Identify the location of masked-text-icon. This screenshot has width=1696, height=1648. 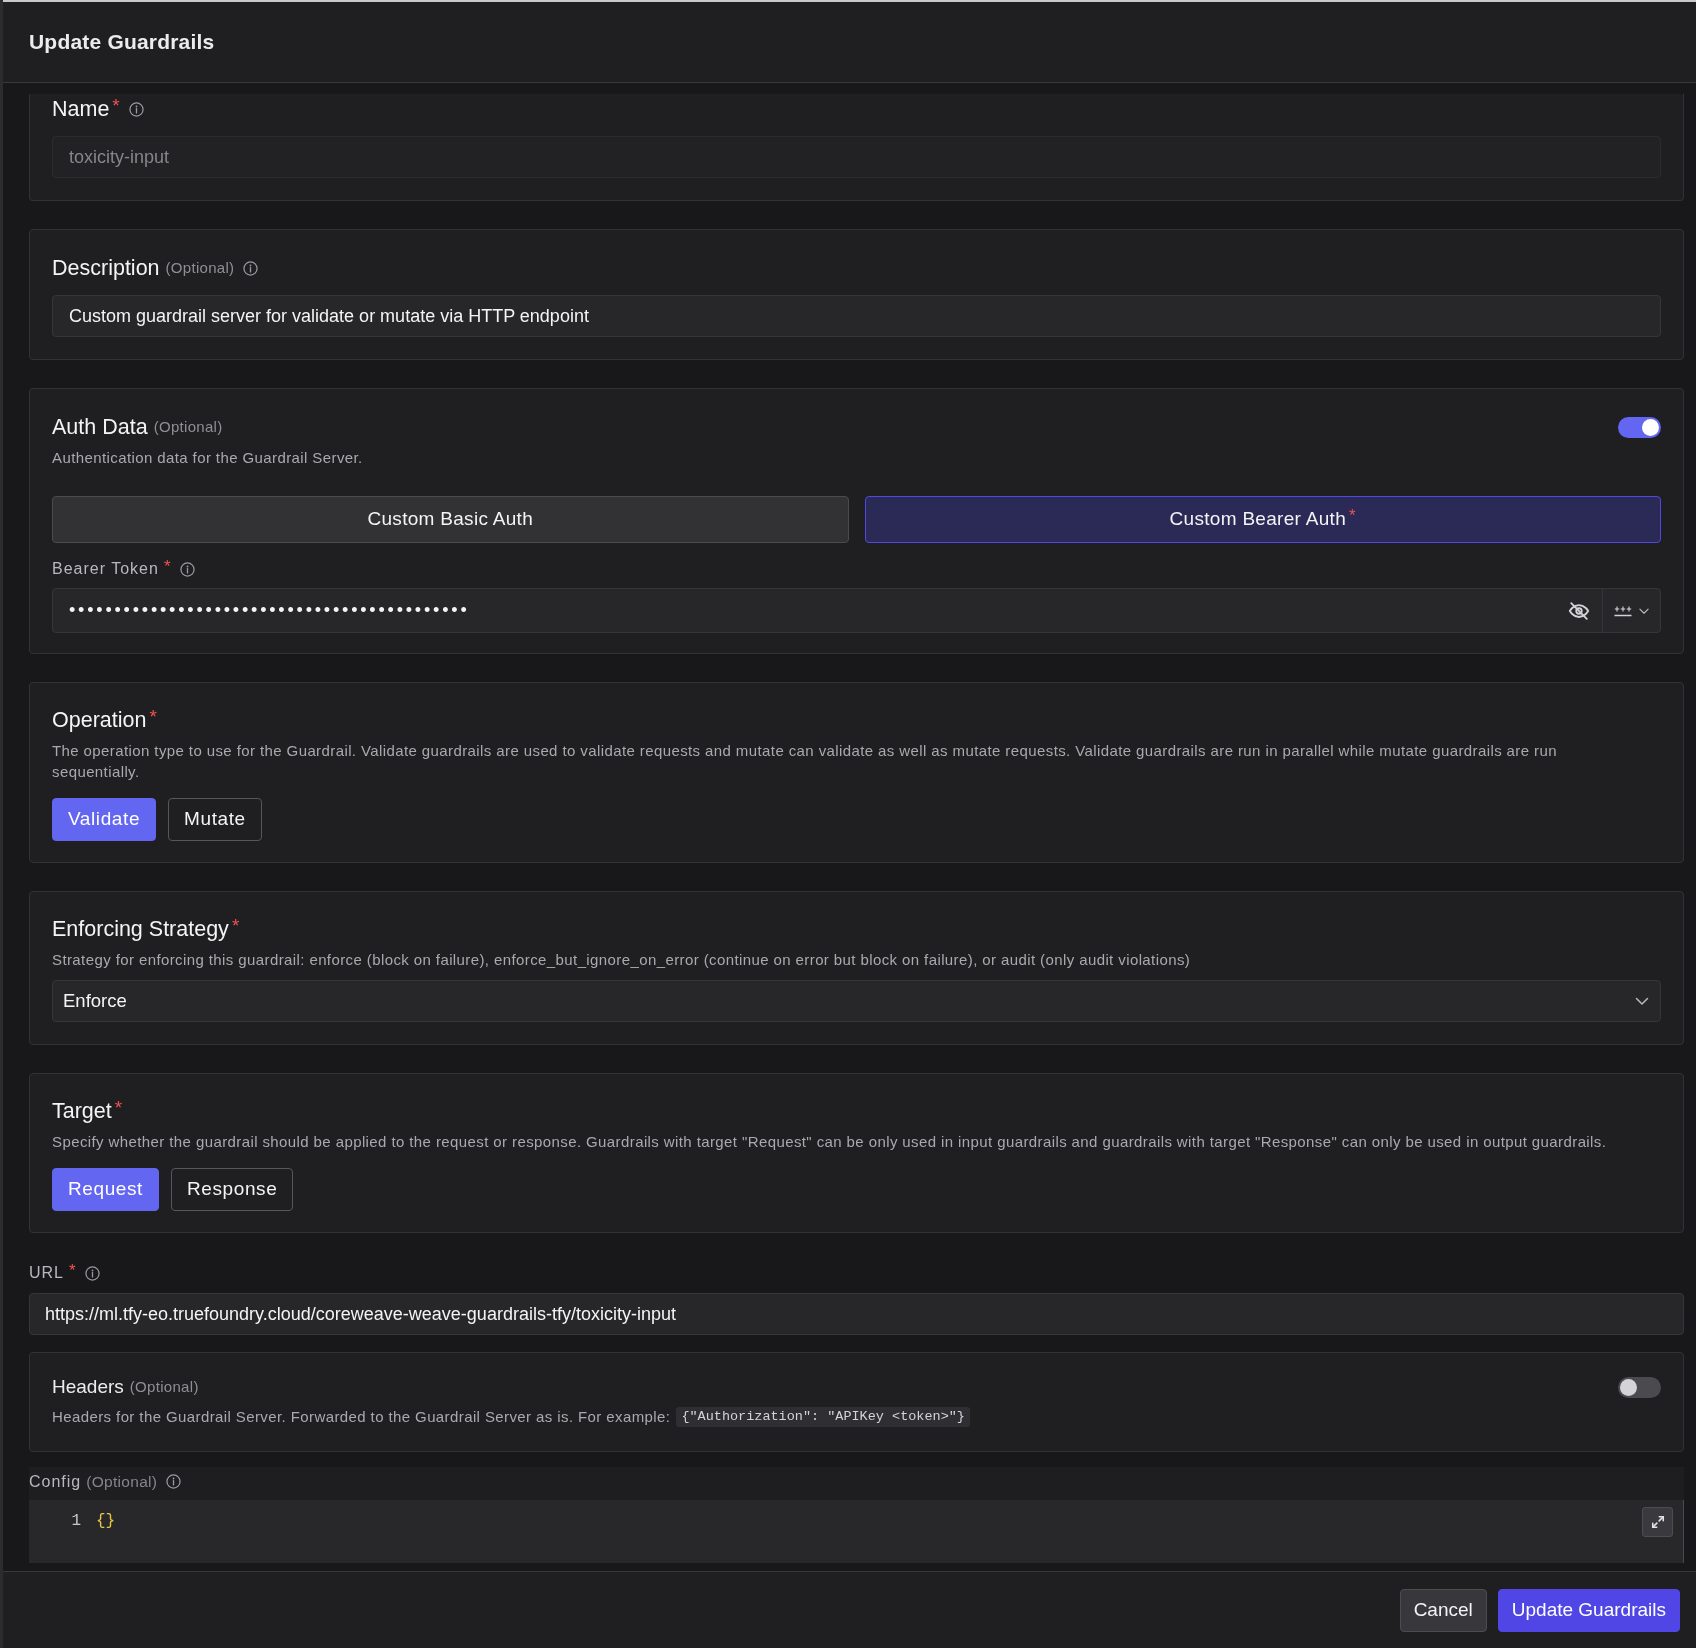
(1622, 610).